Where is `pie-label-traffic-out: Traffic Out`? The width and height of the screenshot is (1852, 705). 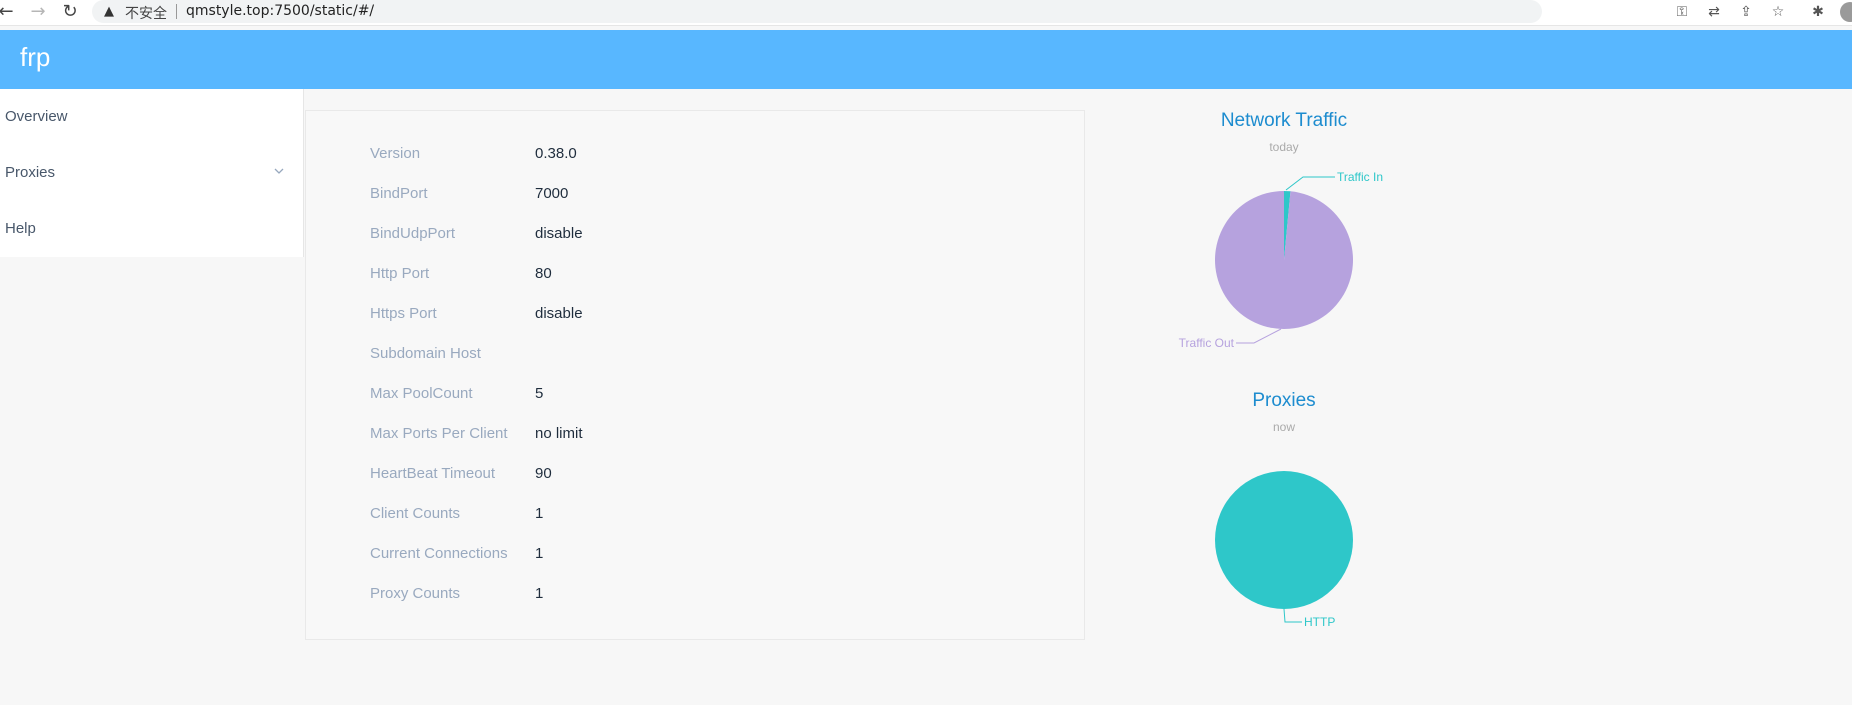
pie-label-traffic-out: Traffic Out is located at coordinates (1207, 343).